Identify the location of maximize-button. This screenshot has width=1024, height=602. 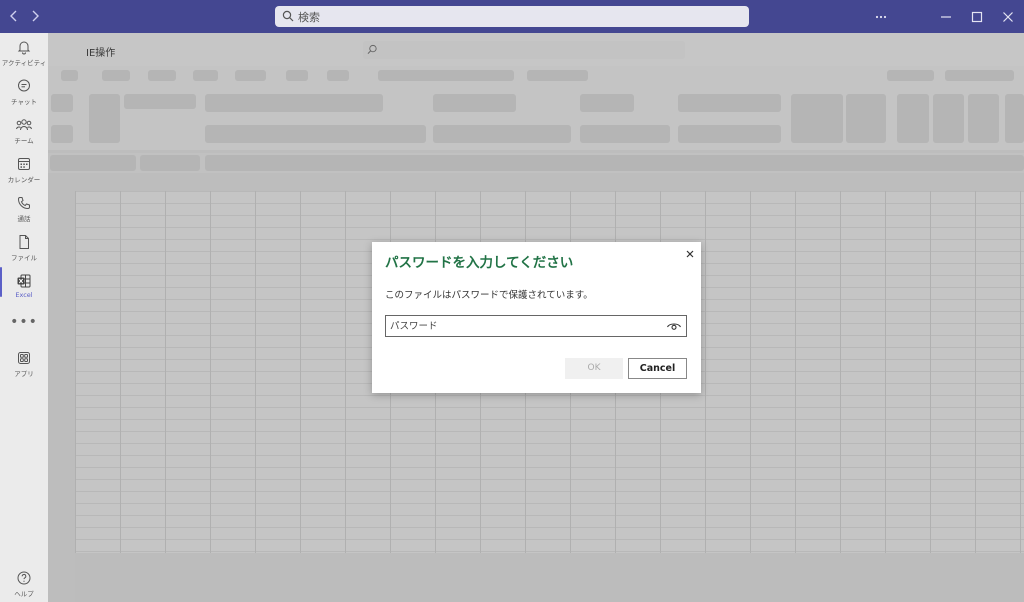
(977, 17).